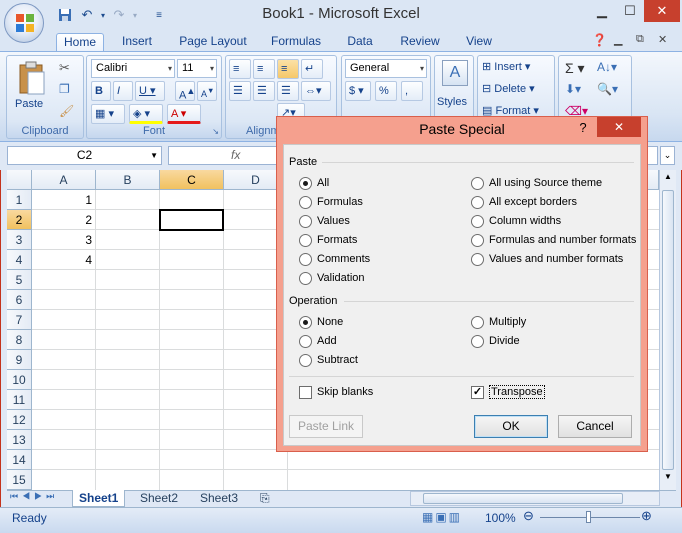  Describe the element at coordinates (321, 322) in the screenshot. I see `operation-none: None` at that location.